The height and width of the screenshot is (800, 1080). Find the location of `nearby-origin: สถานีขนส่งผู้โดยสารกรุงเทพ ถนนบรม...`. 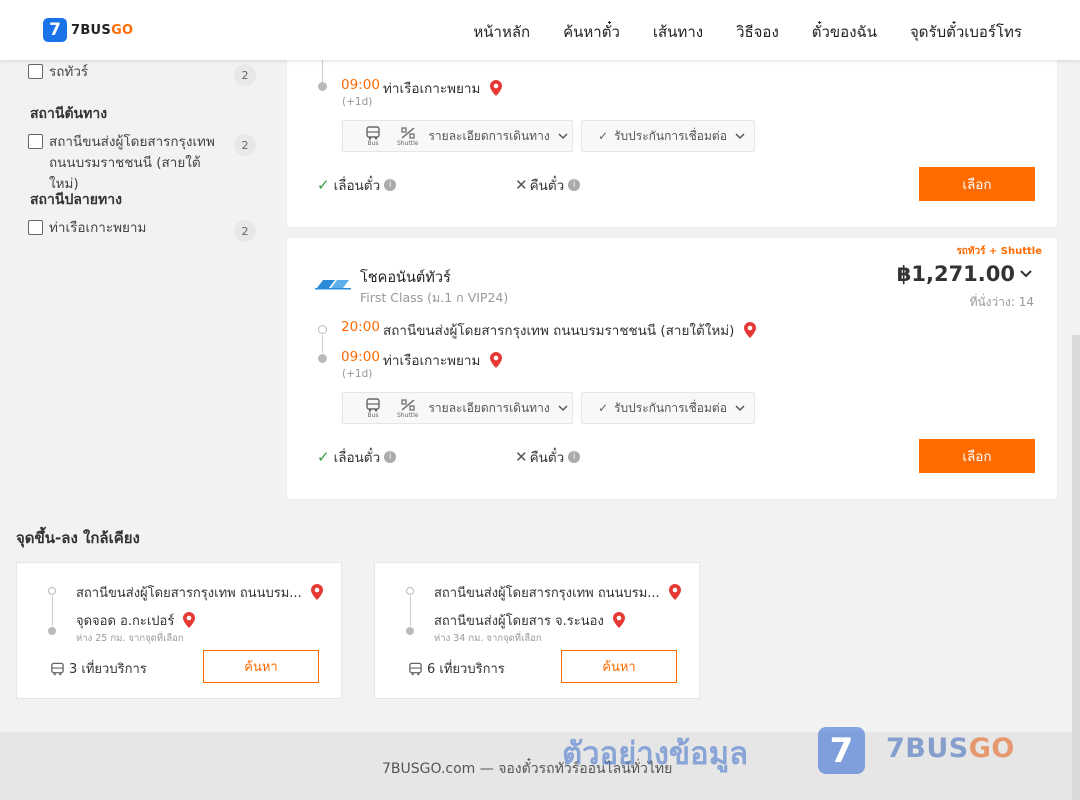

nearby-origin: สถานีขนส่งผู้โดยสารกรุงเทพ ถนนบรม... is located at coordinates (557, 592).